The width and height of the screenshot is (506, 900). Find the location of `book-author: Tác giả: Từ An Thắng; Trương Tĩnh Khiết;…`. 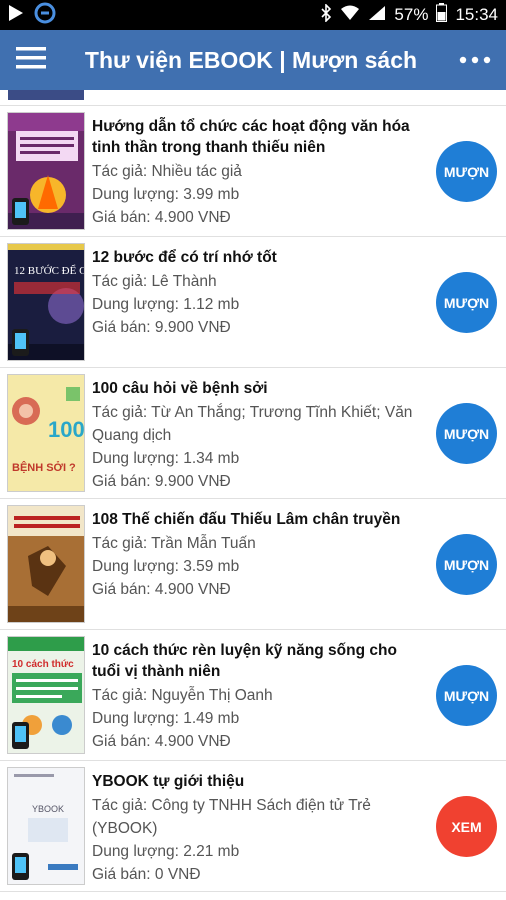

book-author: Tác giả: Từ An Thắng; Trương Tĩnh Khiết;… is located at coordinates (252, 424).